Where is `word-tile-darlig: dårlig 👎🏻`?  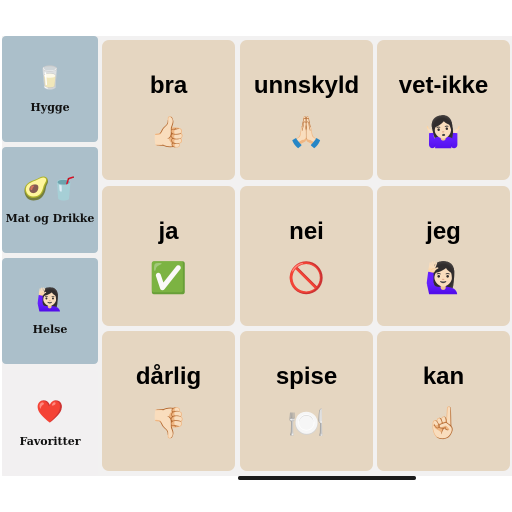
word-tile-darlig: dårlig 👎🏻 is located at coordinates (168, 401).